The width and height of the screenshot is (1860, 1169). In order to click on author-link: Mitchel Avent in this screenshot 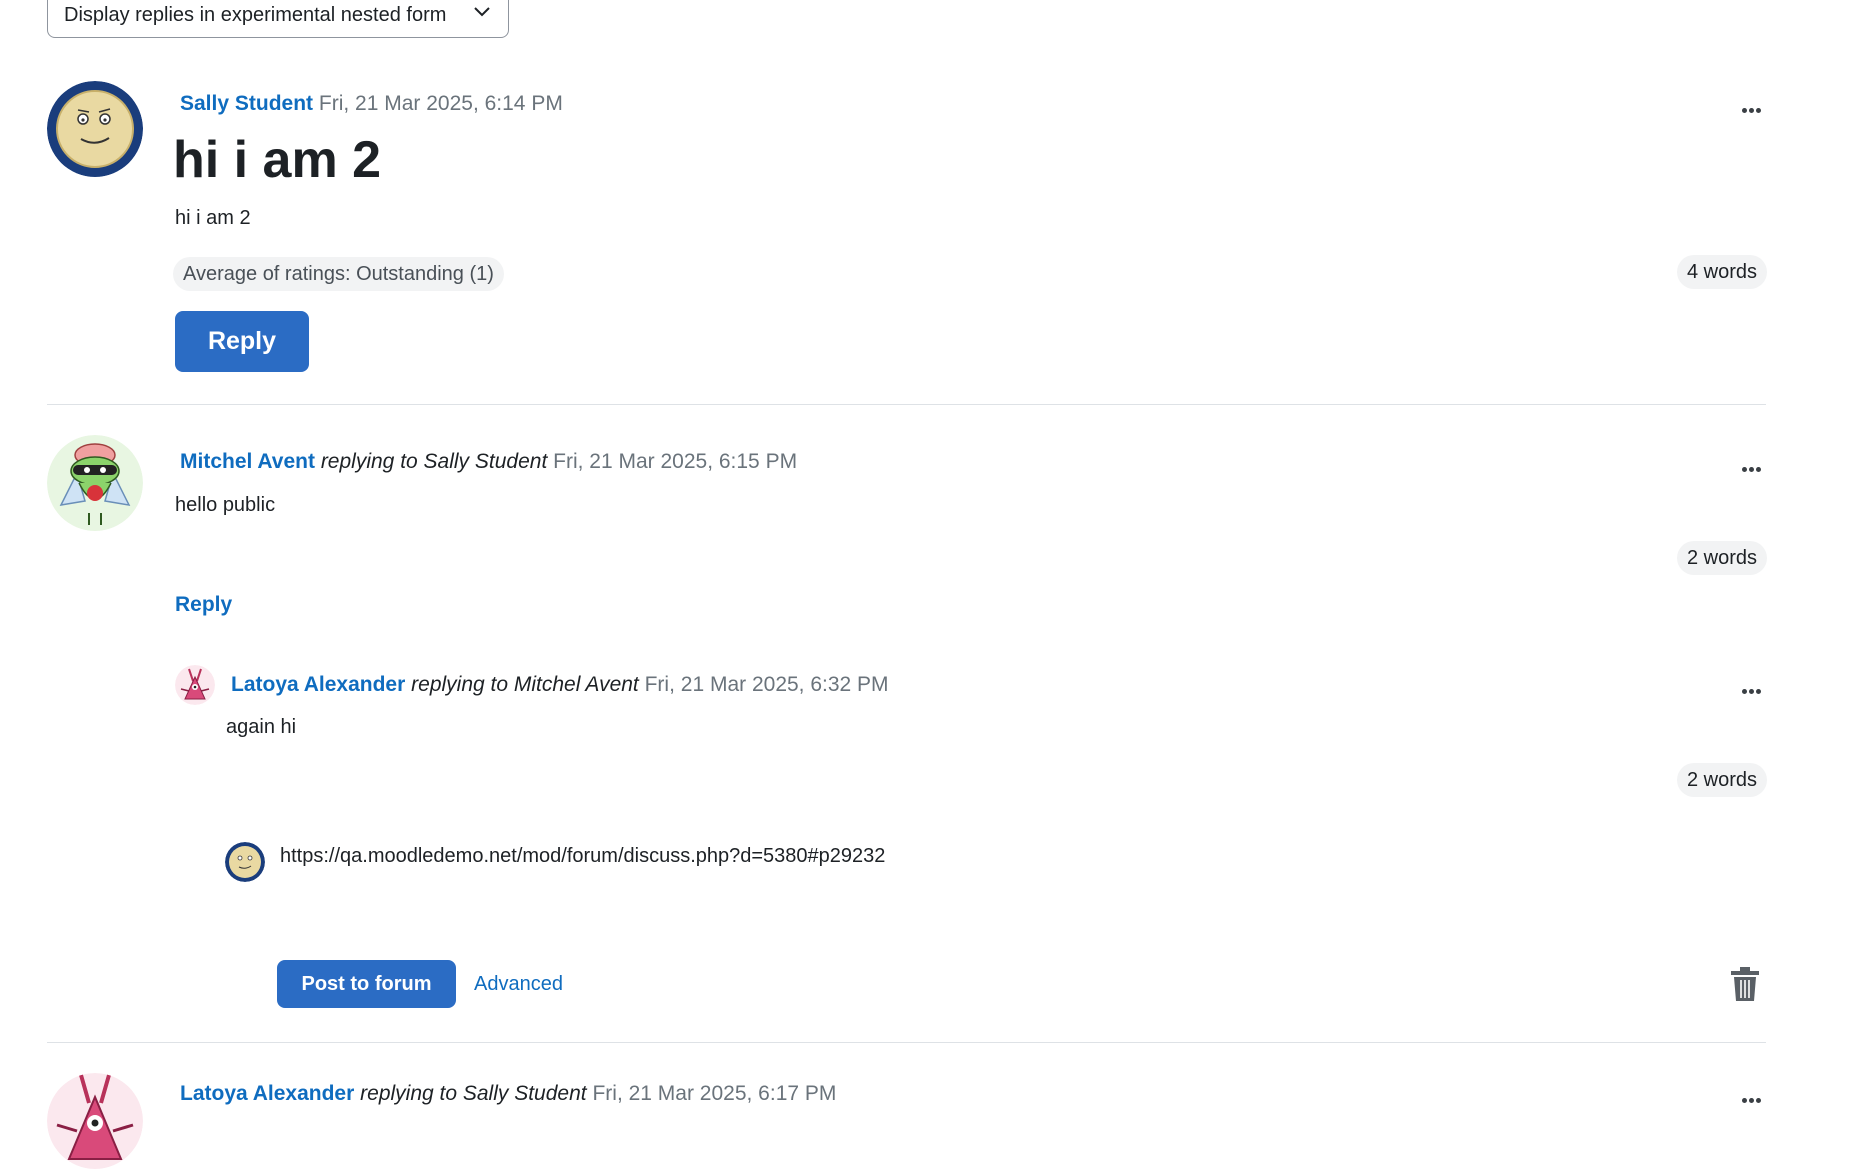, I will do `click(247, 461)`.